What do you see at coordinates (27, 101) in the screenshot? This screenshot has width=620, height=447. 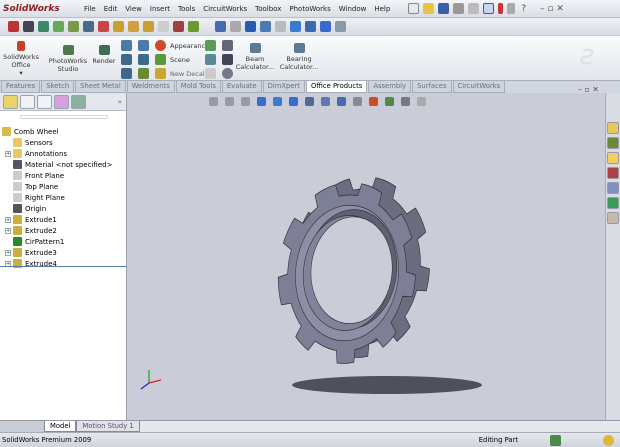 I see `property-manager-tab` at bounding box center [27, 101].